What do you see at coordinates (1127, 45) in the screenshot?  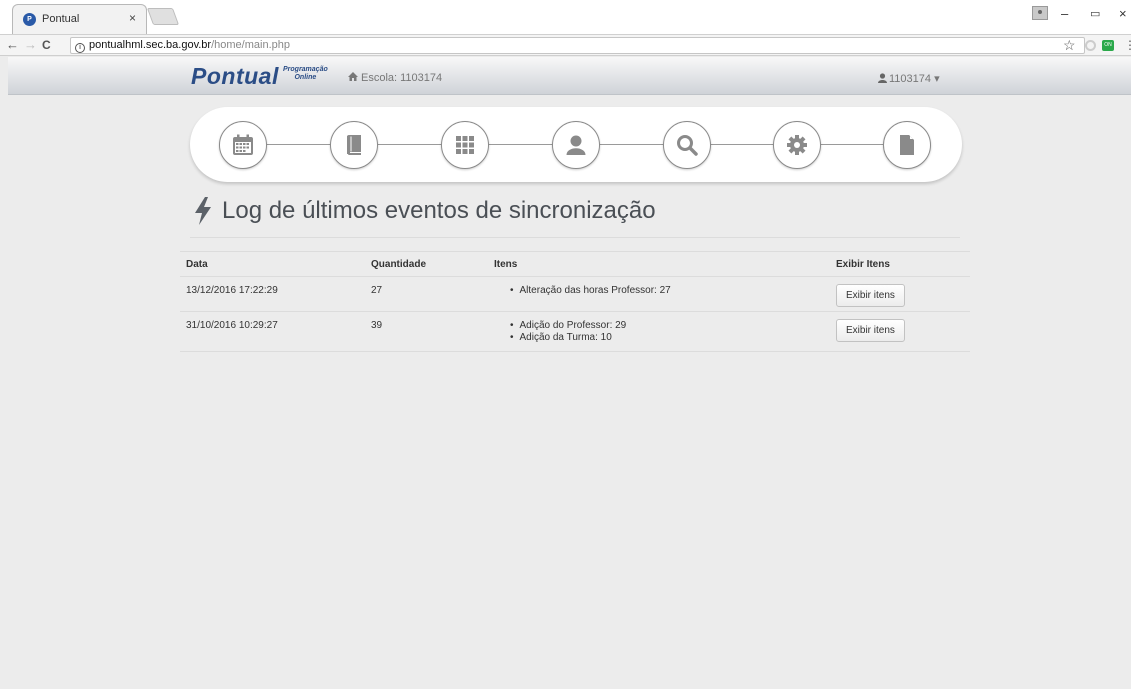 I see `browser-menu-icon: ⋮` at bounding box center [1127, 45].